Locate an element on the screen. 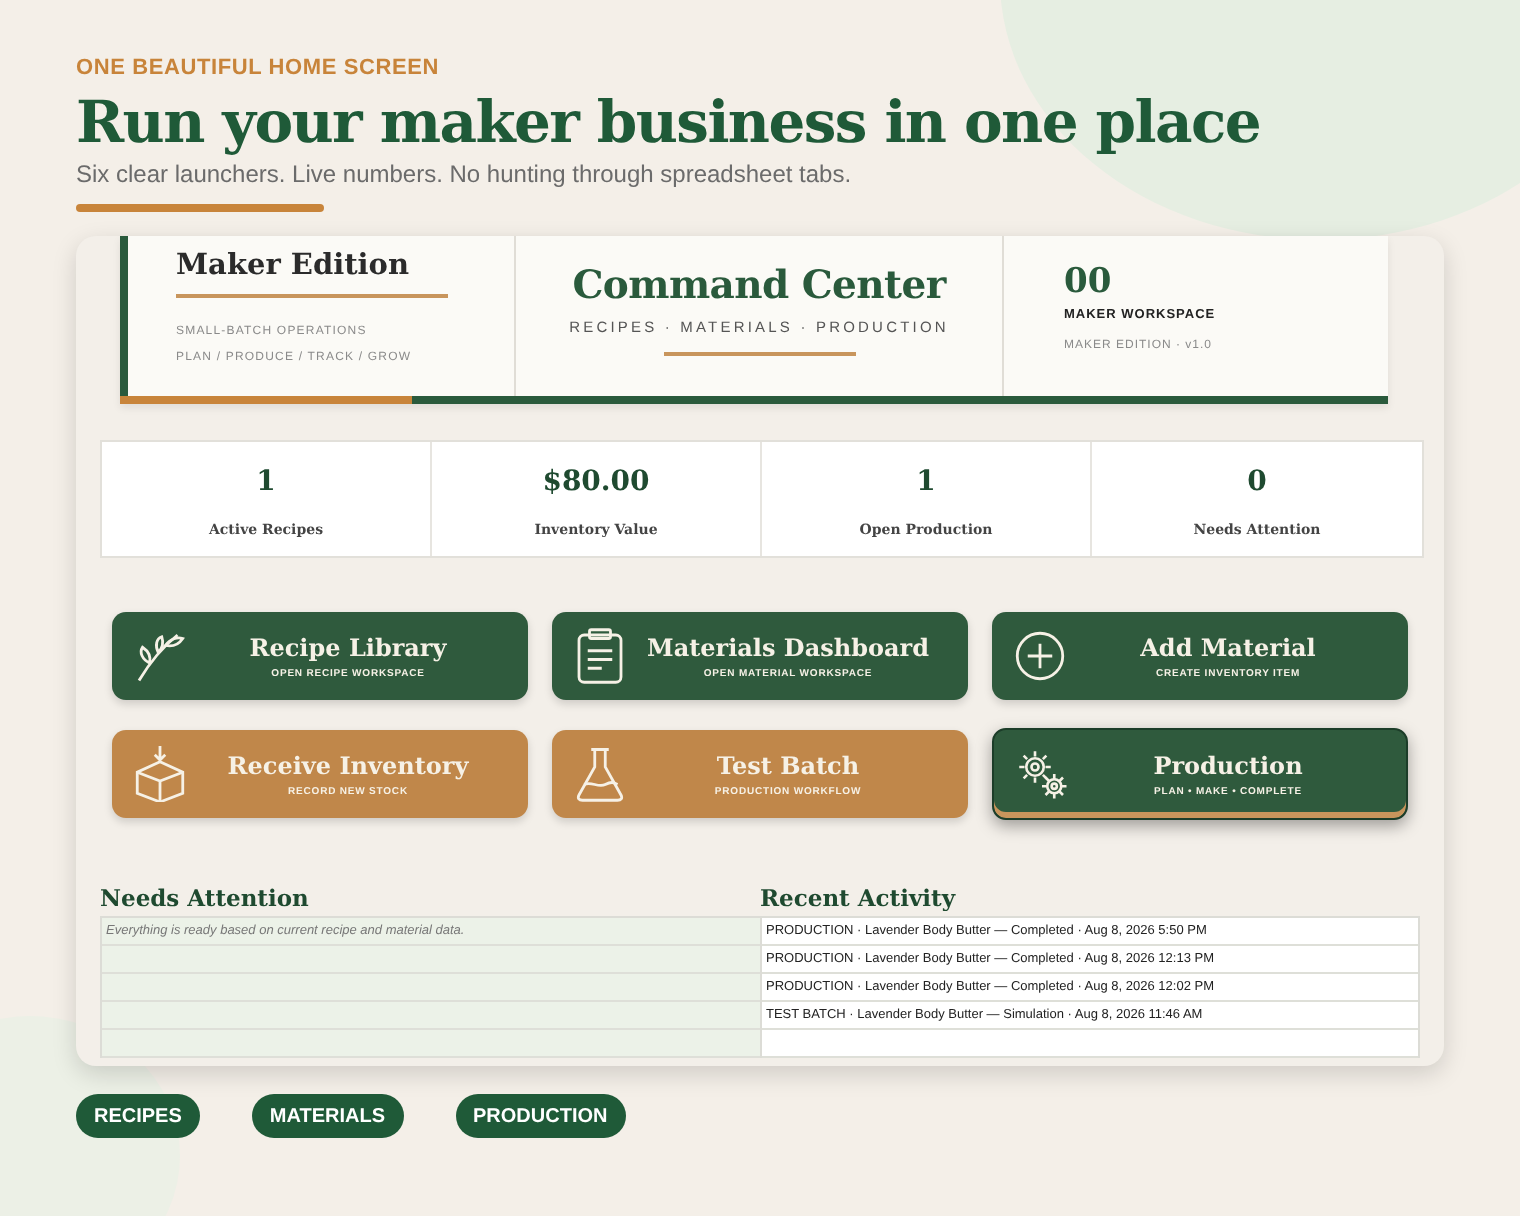 Image resolution: width=1520 pixels, height=1216 pixels. subtitle: Six clear launchers. Live numbers. No hunting through spreadsheet tabs. is located at coordinates (465, 174).